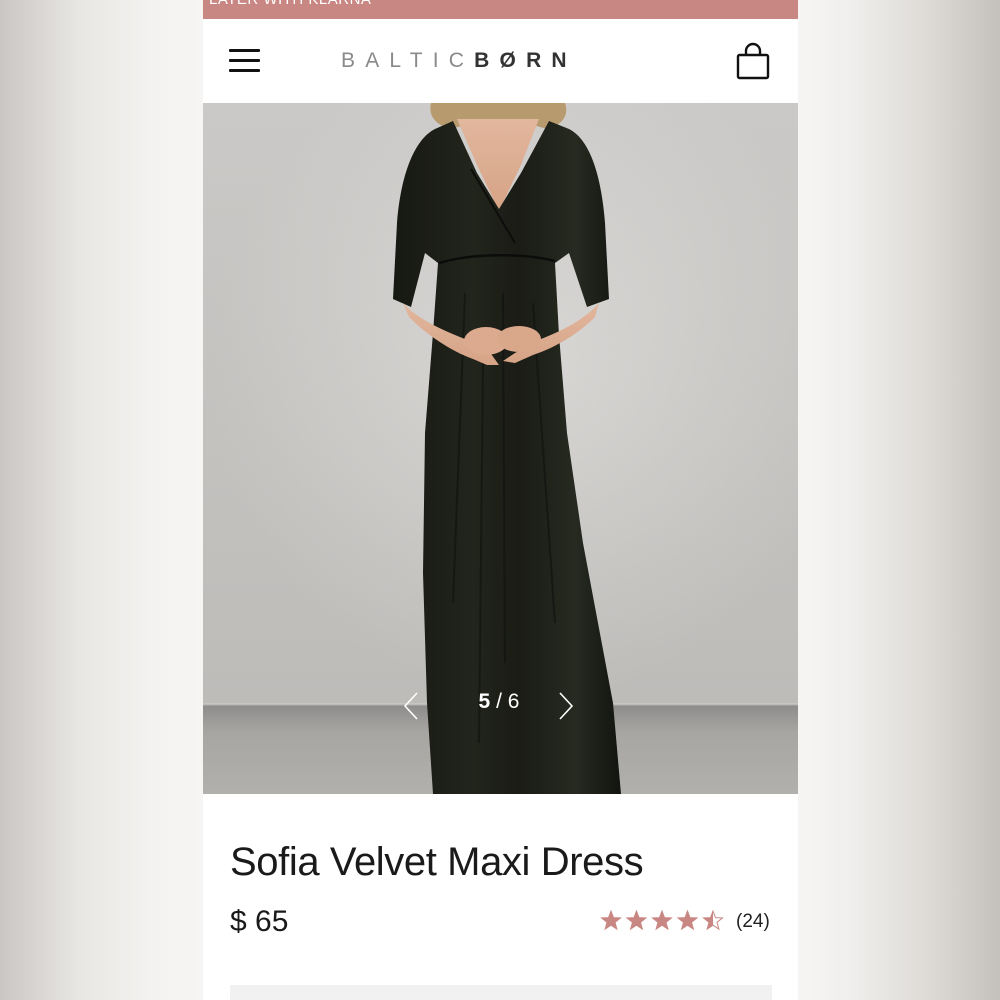  I want to click on chevron-left-icon, so click(412, 706).